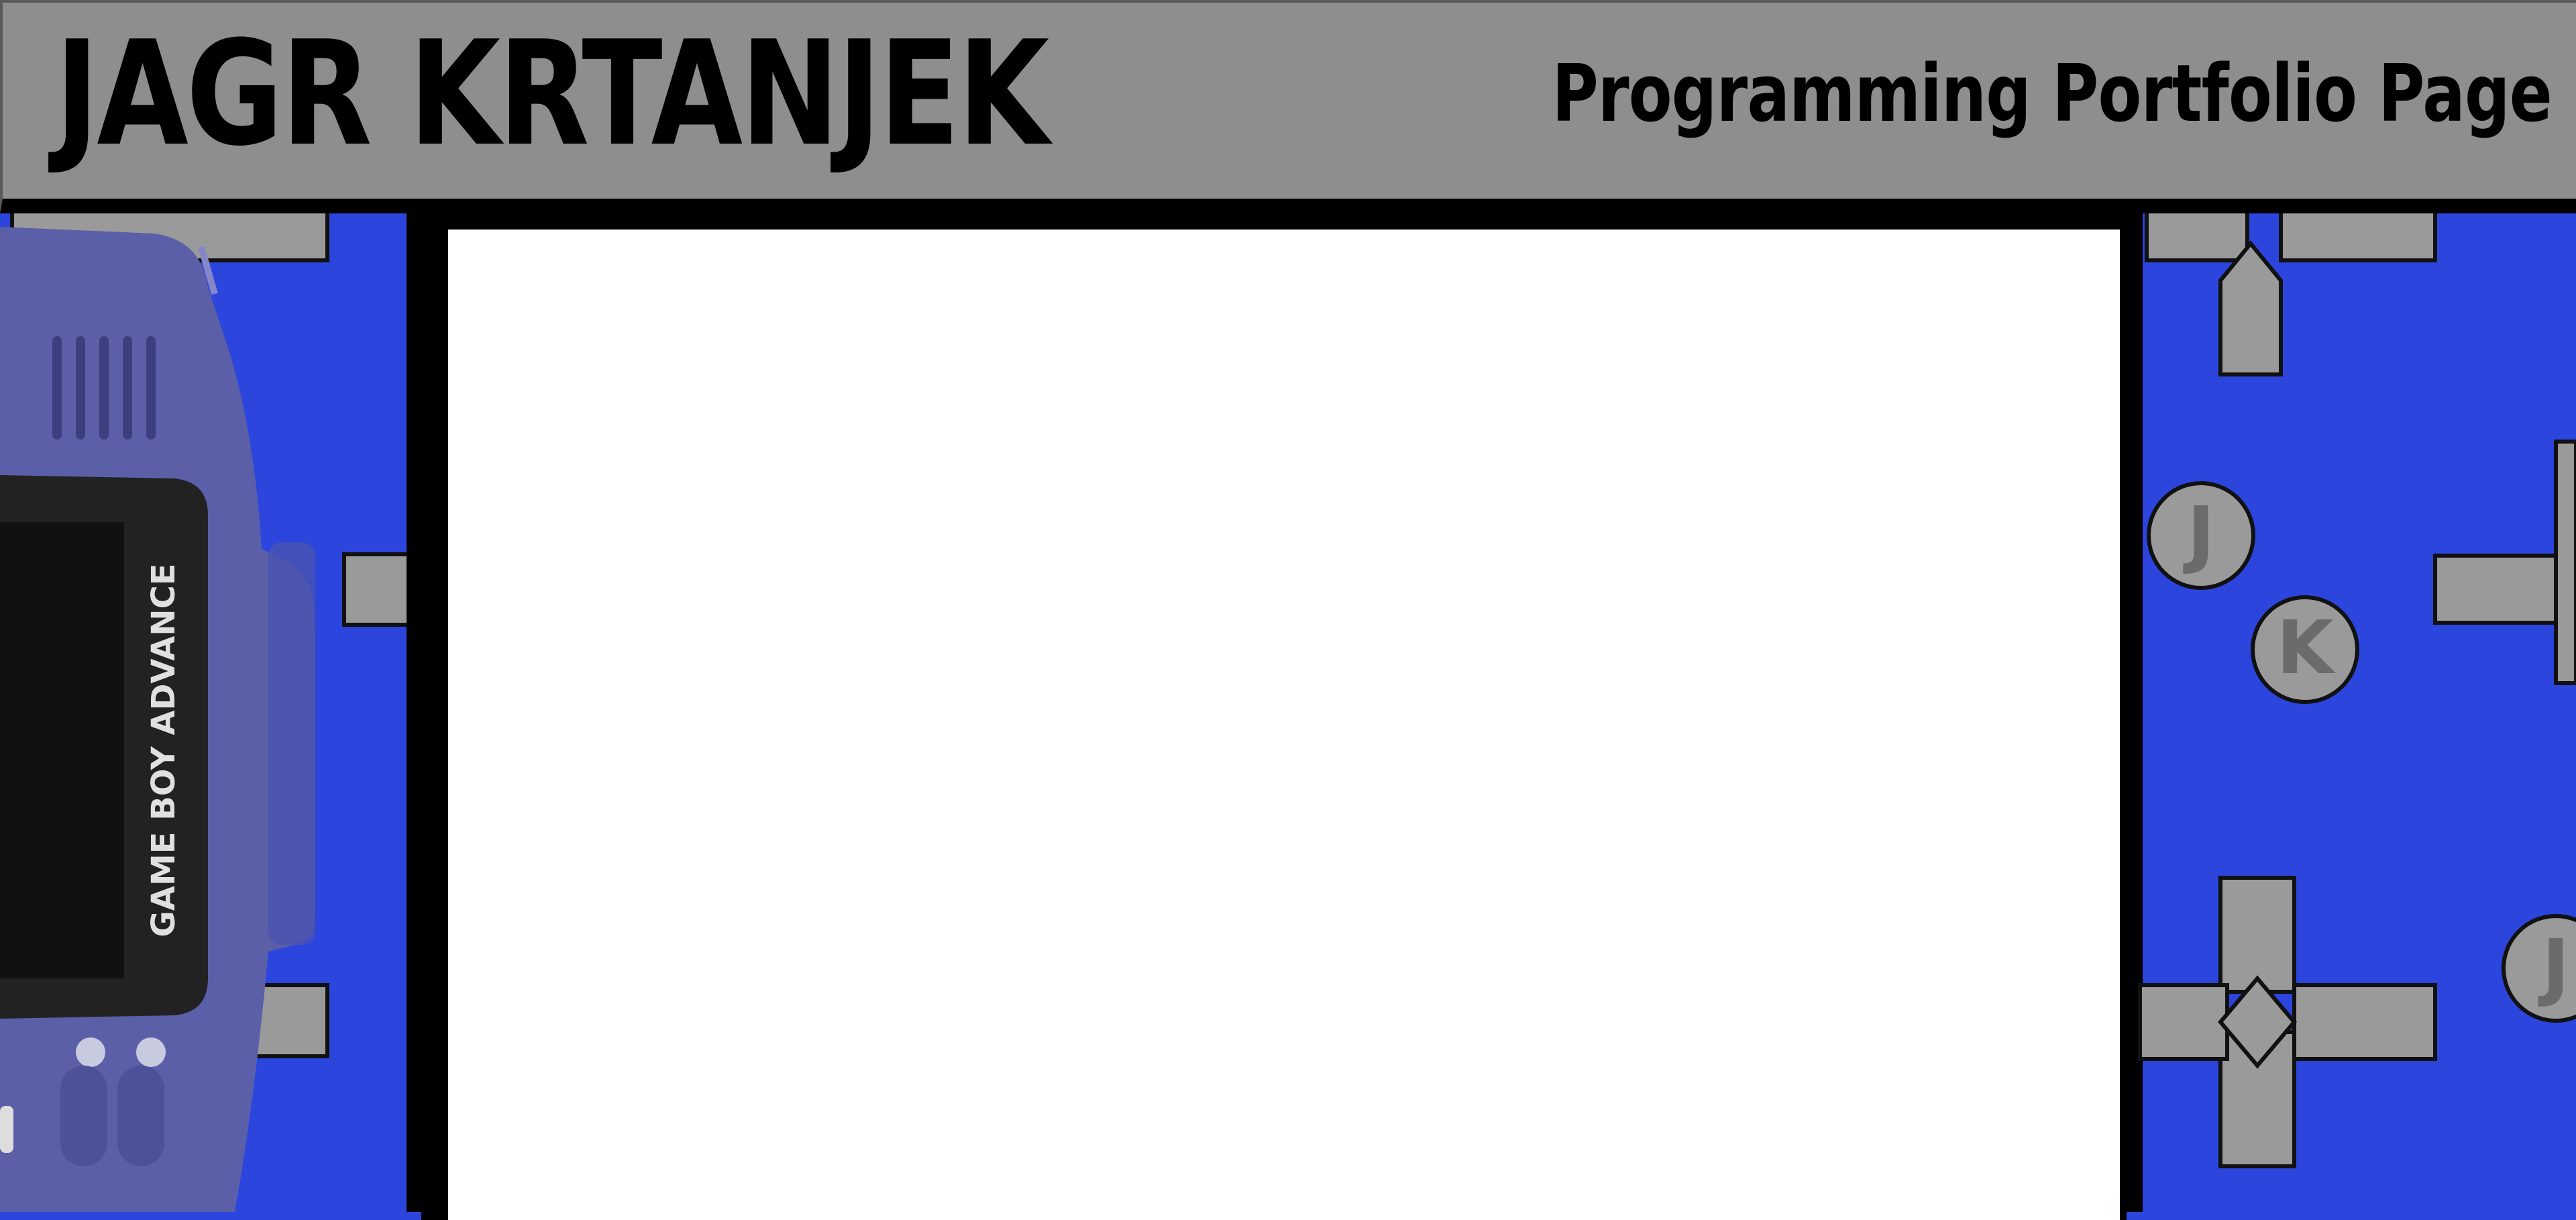 The height and width of the screenshot is (1220, 2576). Describe the element at coordinates (163, 750) in the screenshot. I see `svg-text: GAME BOY ADVANCE` at that location.